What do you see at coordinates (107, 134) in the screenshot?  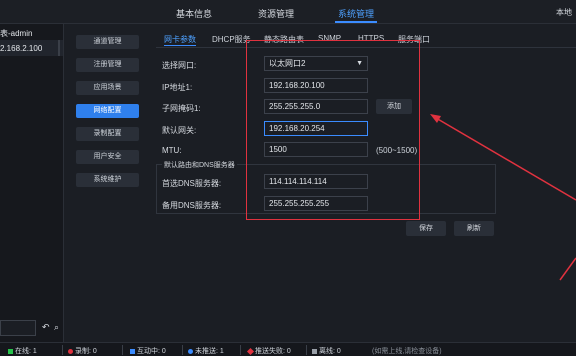 I see `menu-recording-config: 录制配置` at bounding box center [107, 134].